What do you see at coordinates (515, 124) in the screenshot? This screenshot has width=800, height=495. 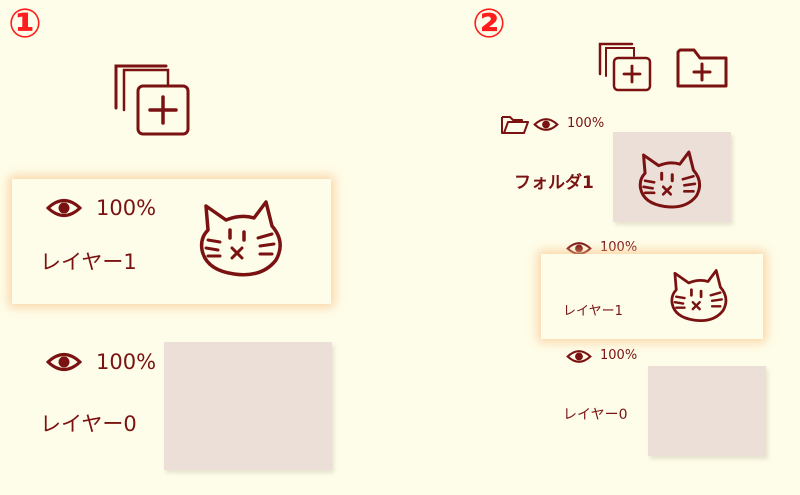 I see `open-folder-icon` at bounding box center [515, 124].